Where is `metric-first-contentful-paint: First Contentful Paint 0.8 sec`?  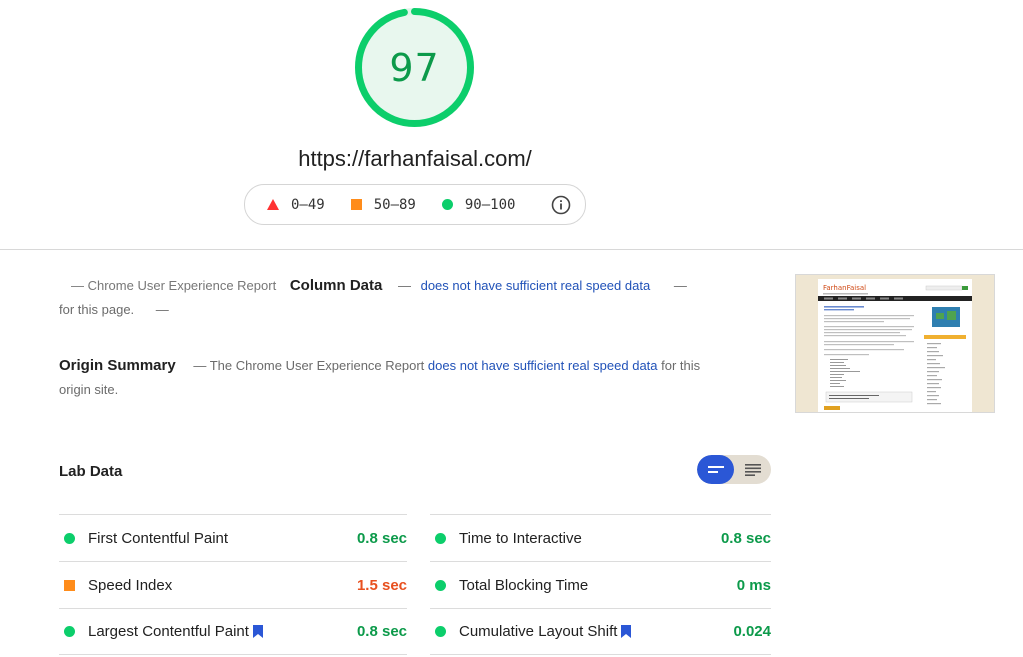
metric-first-contentful-paint: First Contentful Paint 0.8 sec is located at coordinates (233, 537).